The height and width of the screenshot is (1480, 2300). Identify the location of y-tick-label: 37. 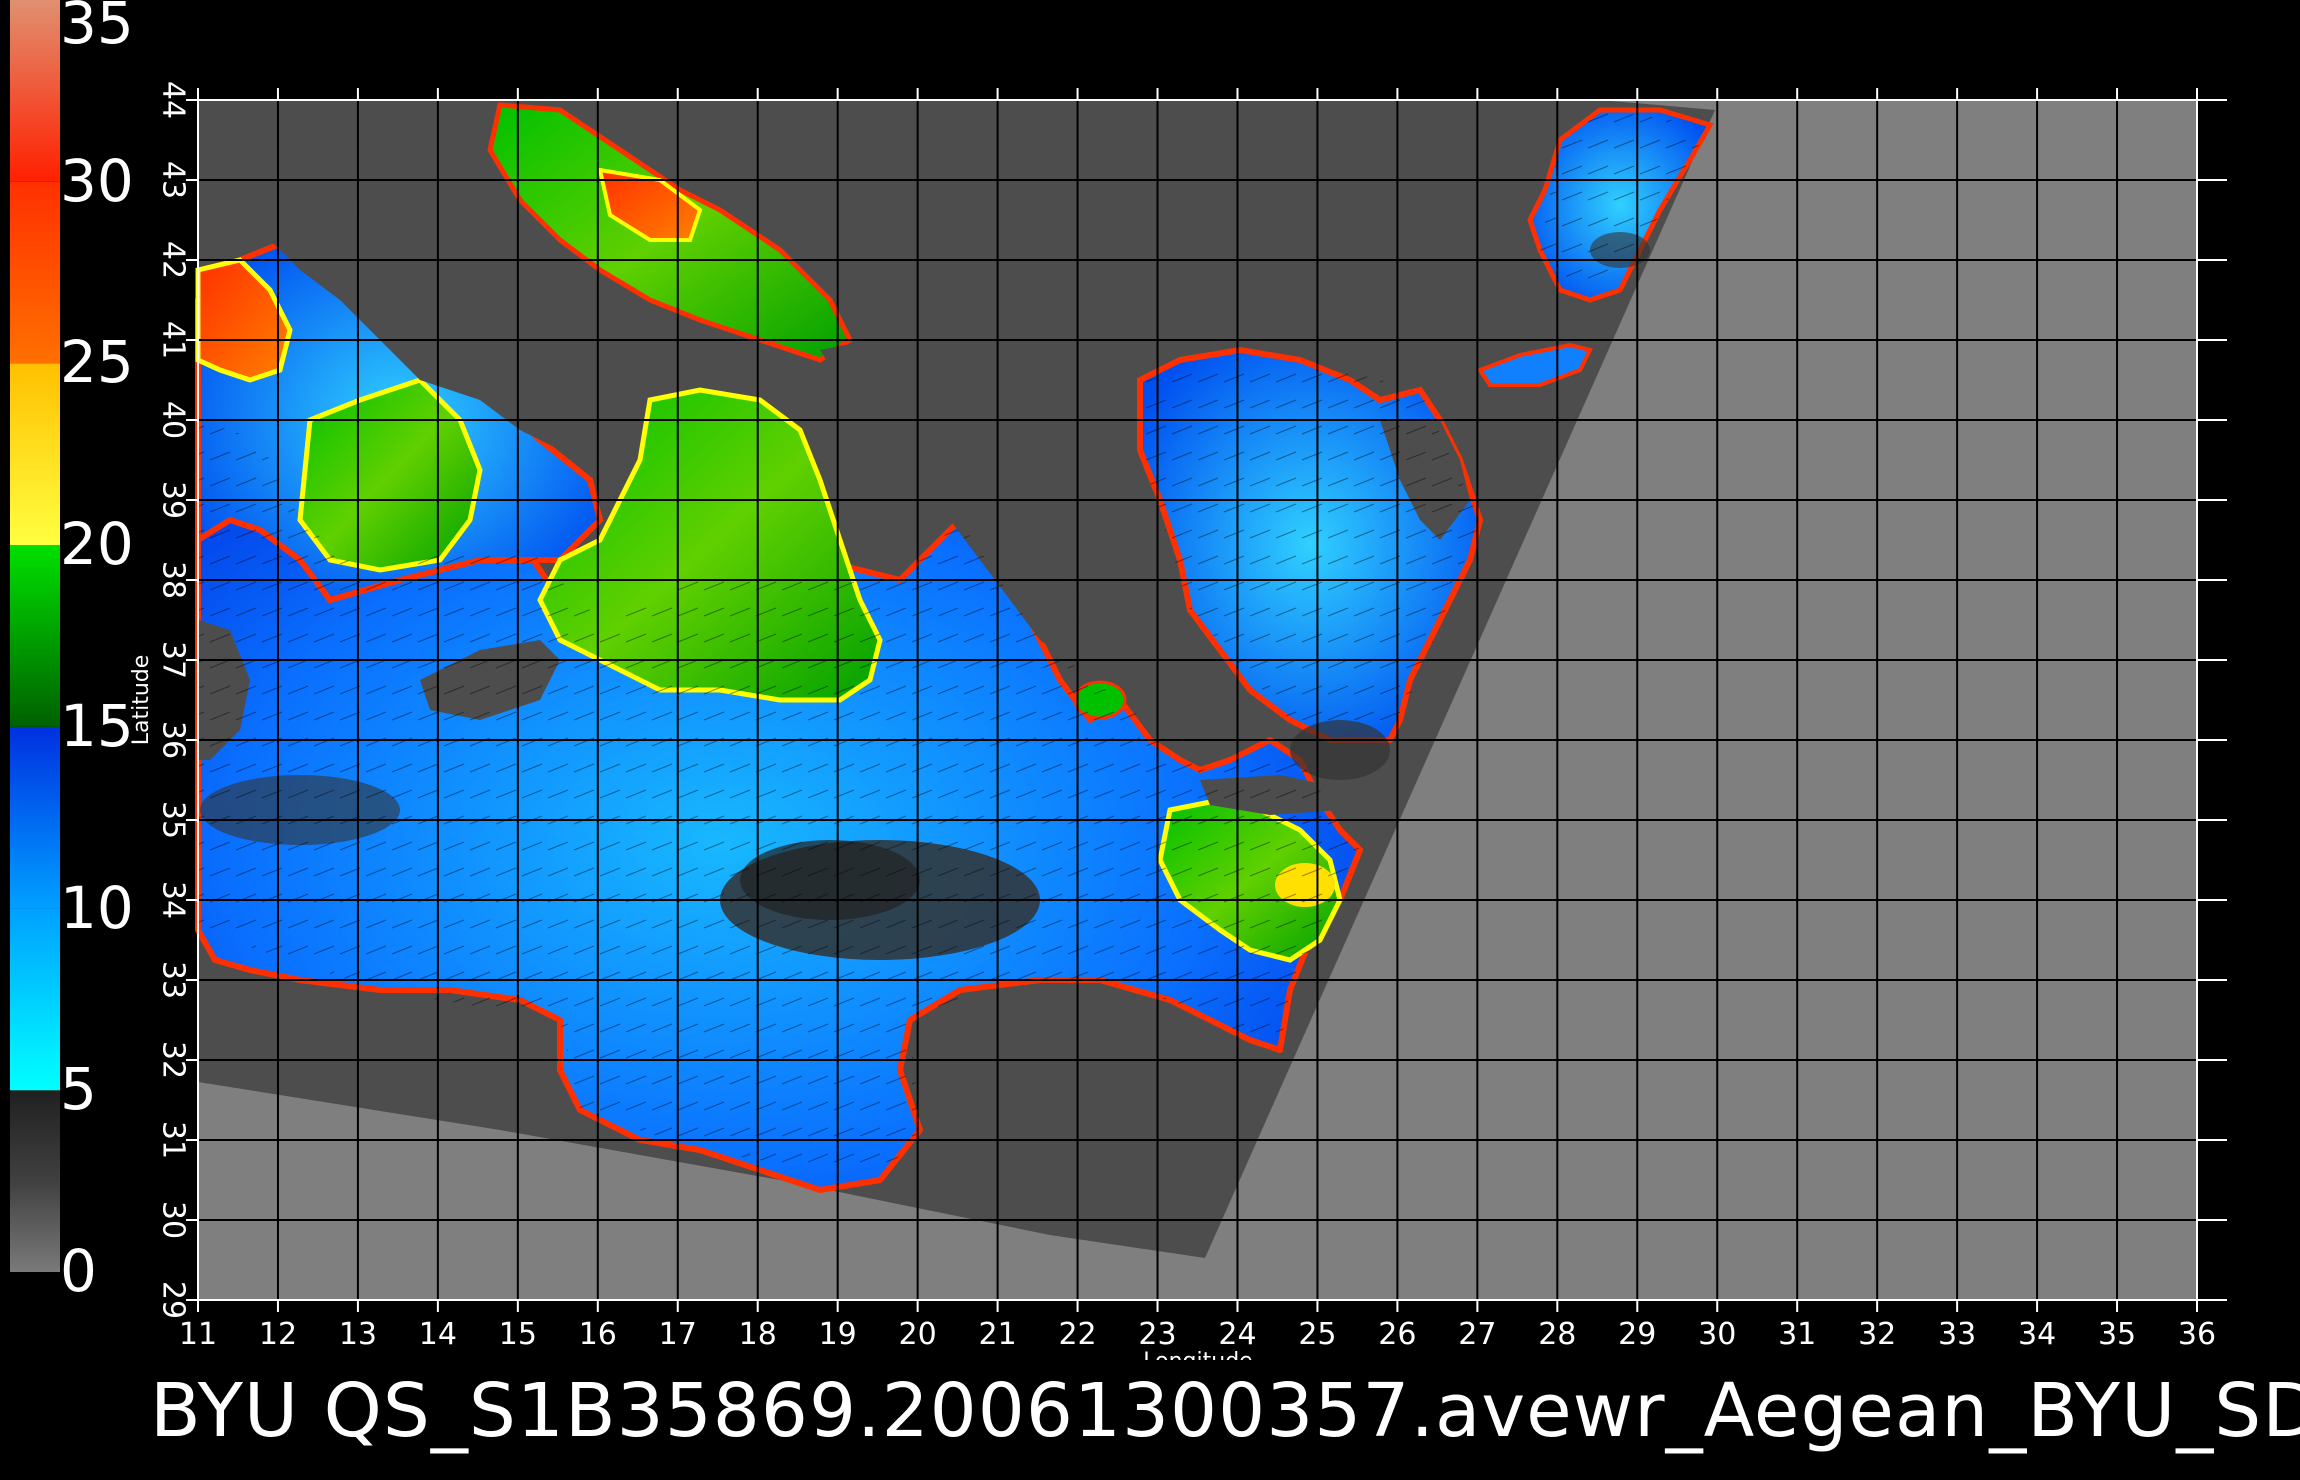
(173, 660).